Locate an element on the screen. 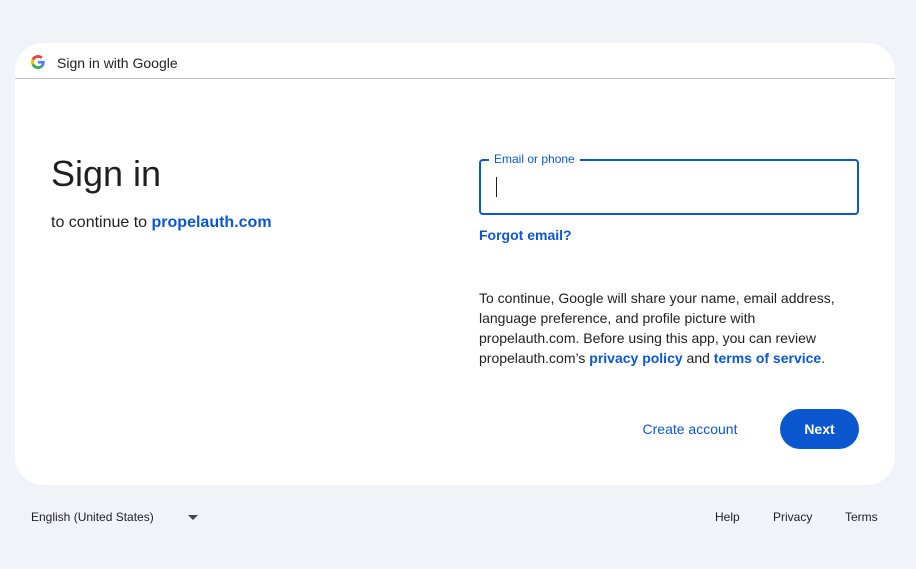 The width and height of the screenshot is (916, 569). next-button: Next is located at coordinates (819, 429).